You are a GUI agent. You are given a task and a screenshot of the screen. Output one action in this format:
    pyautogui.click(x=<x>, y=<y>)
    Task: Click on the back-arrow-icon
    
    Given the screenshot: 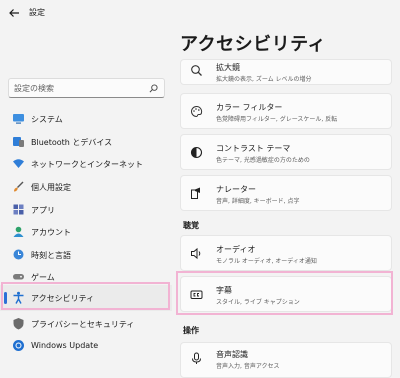 What is the action you would take?
    pyautogui.click(x=14, y=13)
    